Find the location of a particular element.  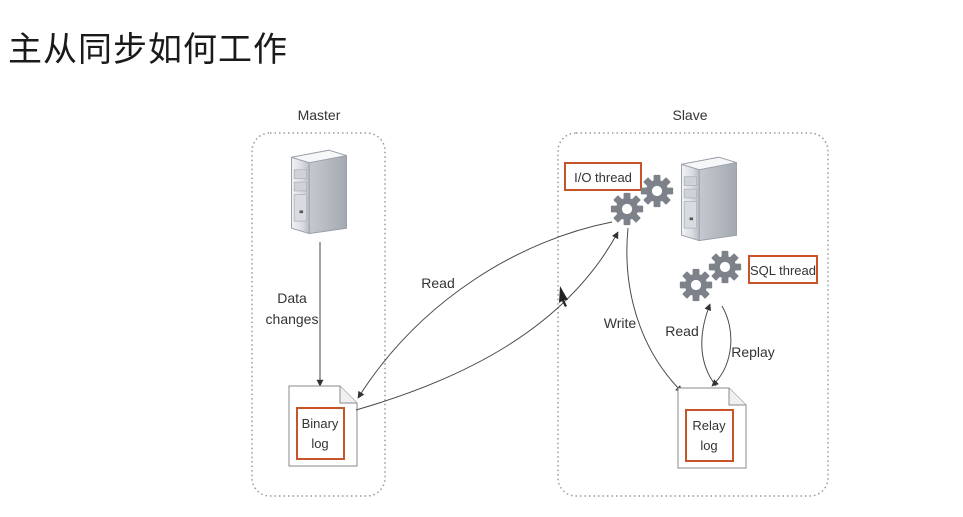

slave-label: Slave is located at coordinates (689, 115).